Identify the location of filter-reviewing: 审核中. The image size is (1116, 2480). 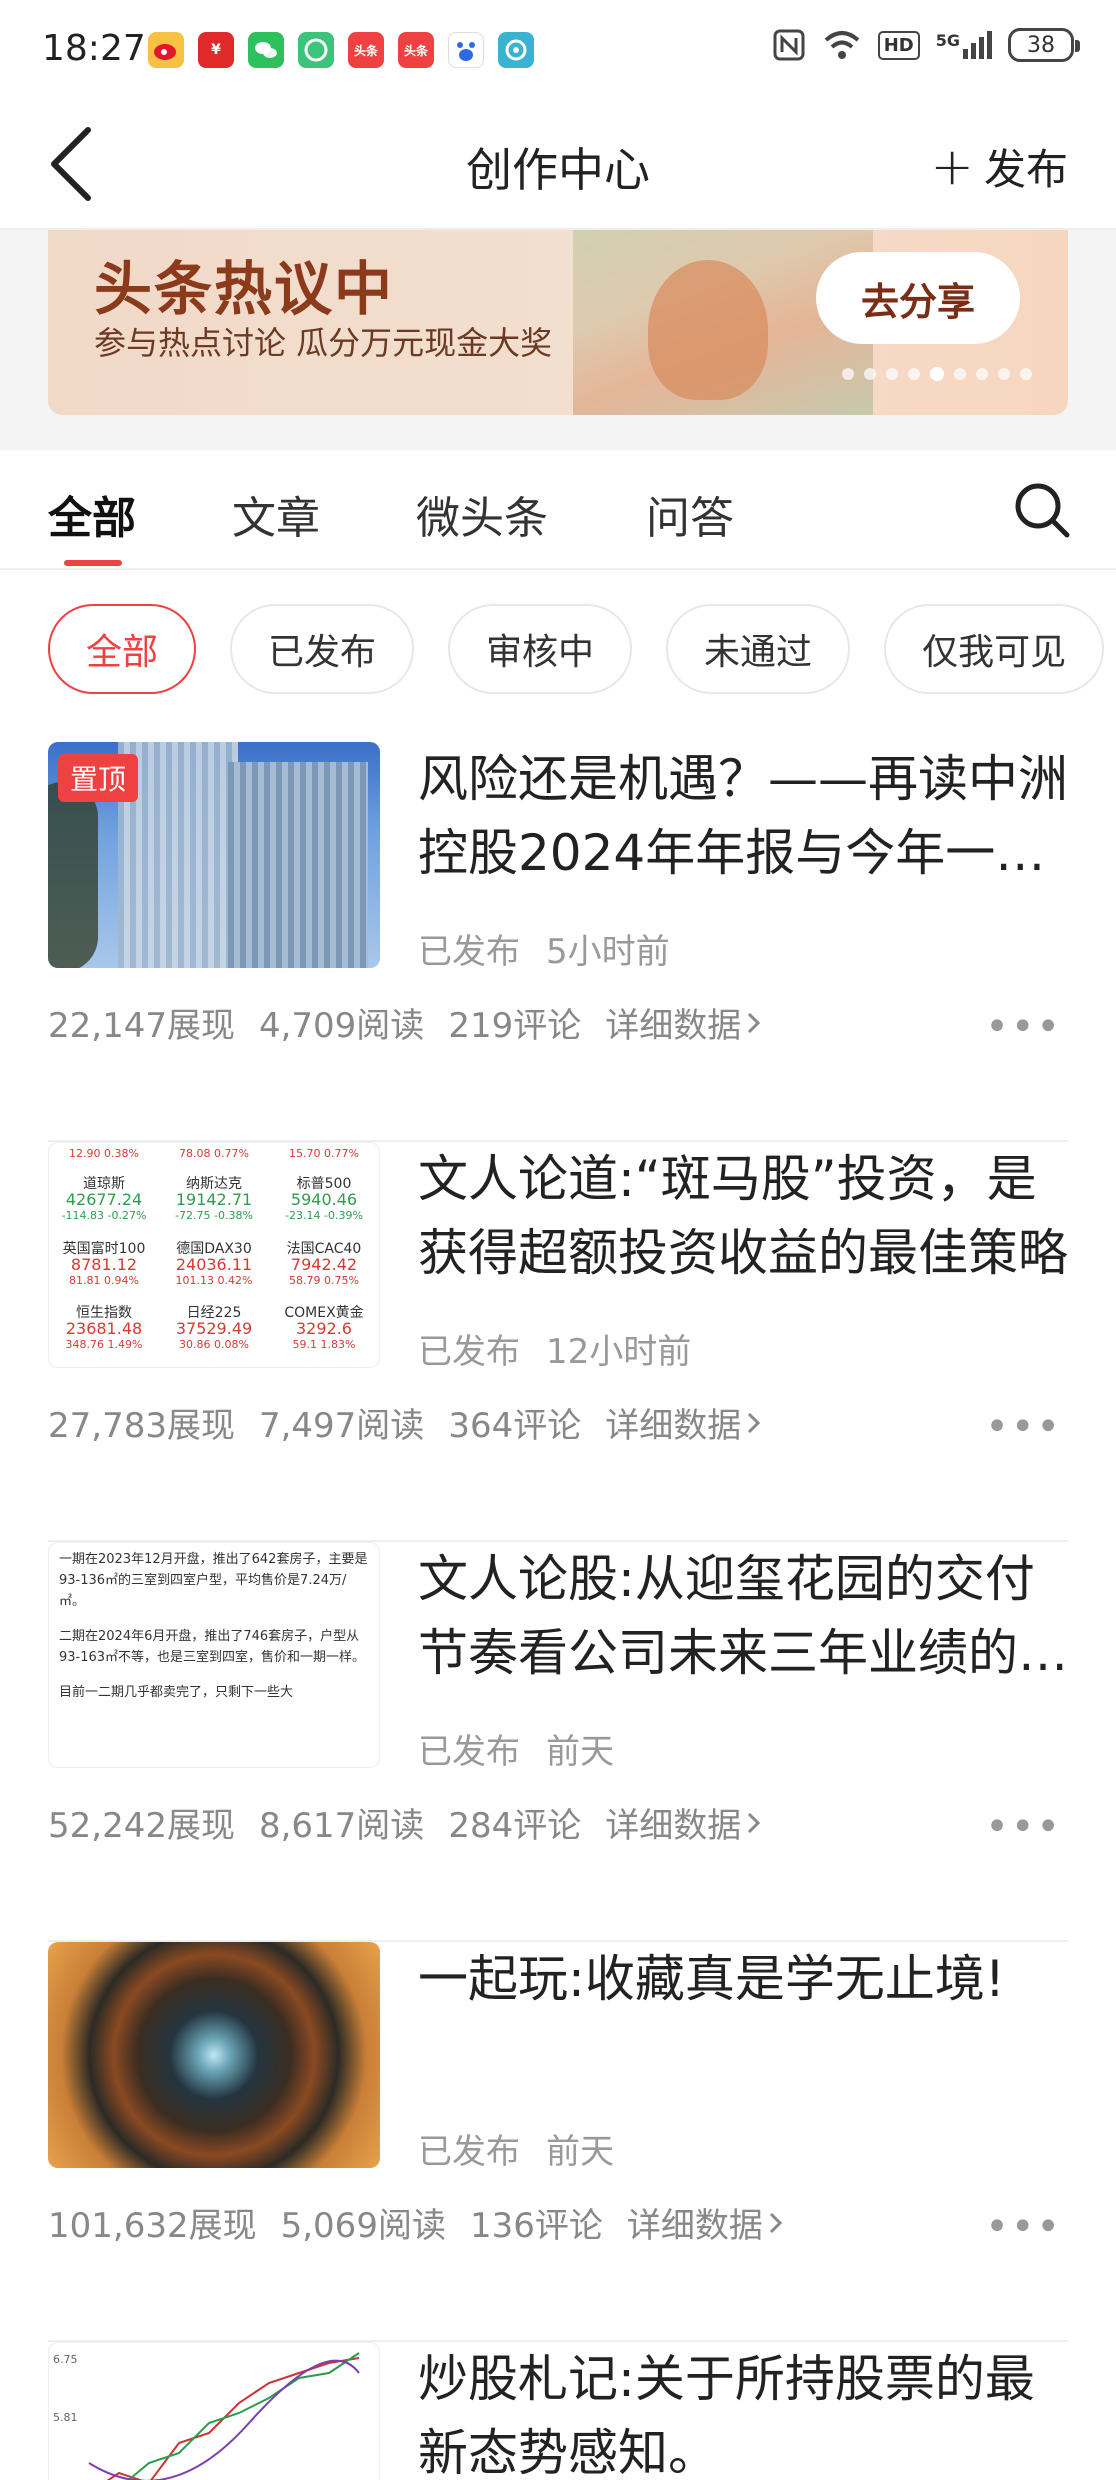
(540, 649).